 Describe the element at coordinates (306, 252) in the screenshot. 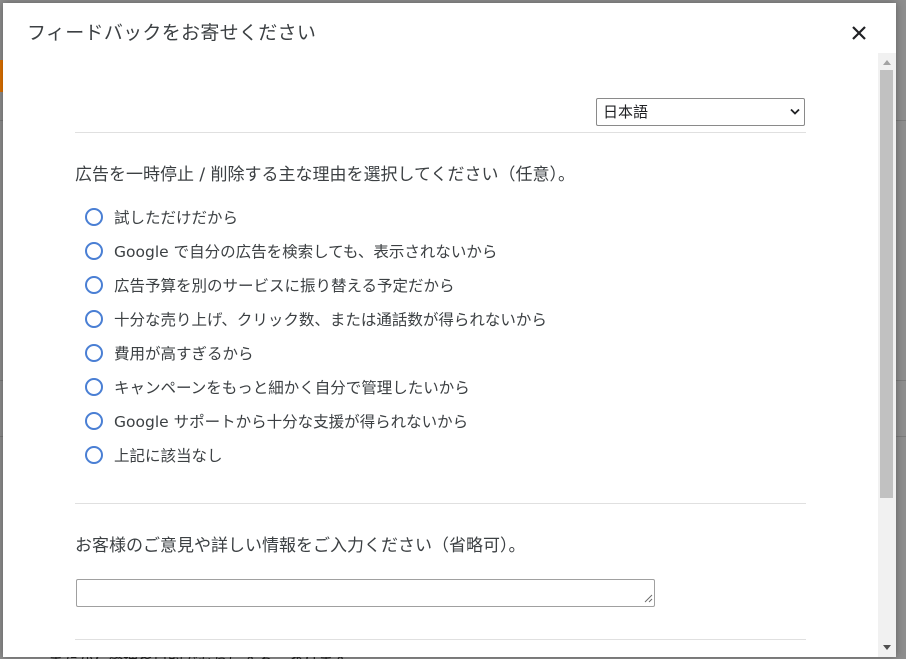

I see `reason-option-label: Google で自分の広告を検索しても、表示されないから` at that location.